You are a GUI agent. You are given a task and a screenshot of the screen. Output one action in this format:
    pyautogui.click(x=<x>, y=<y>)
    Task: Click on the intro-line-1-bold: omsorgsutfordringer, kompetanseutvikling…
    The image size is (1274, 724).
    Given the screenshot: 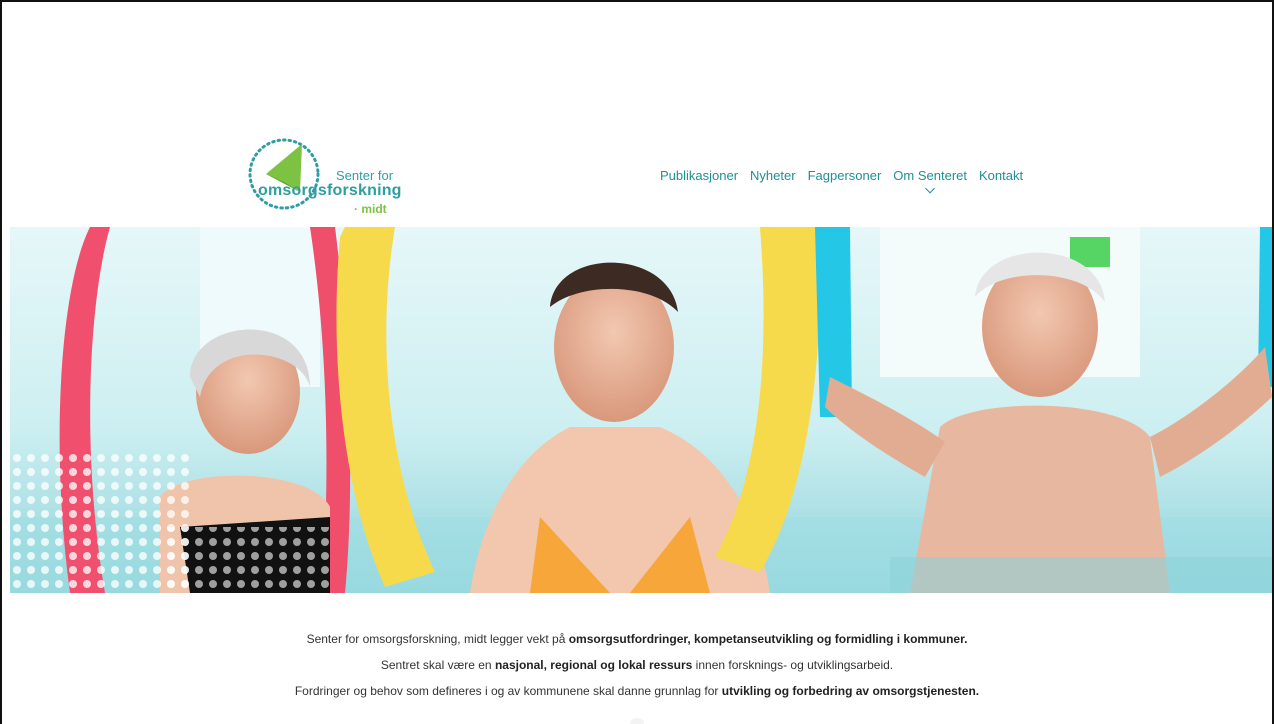 What is the action you would take?
    pyautogui.click(x=768, y=639)
    